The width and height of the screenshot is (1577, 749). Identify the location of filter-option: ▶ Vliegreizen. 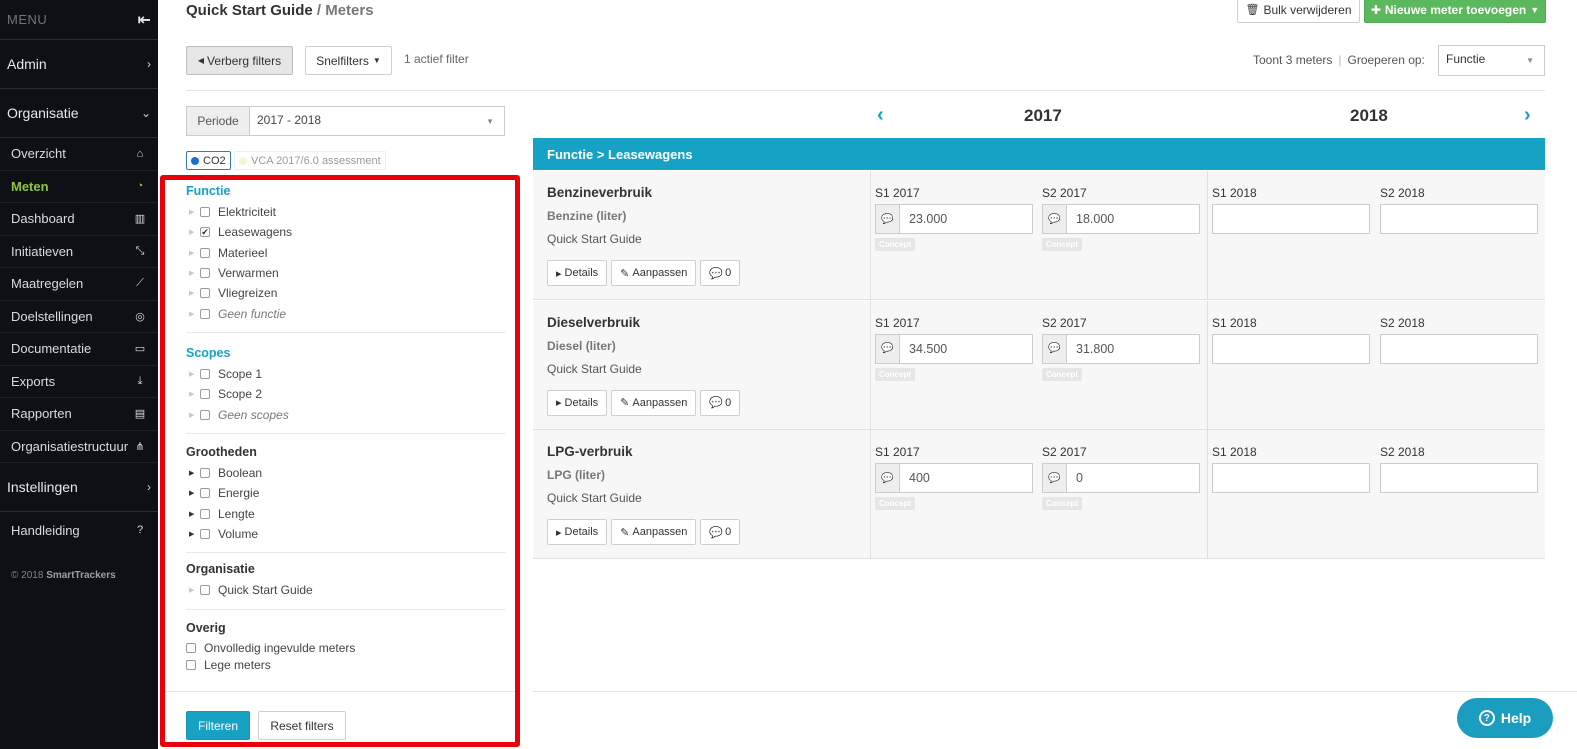
(346, 293).